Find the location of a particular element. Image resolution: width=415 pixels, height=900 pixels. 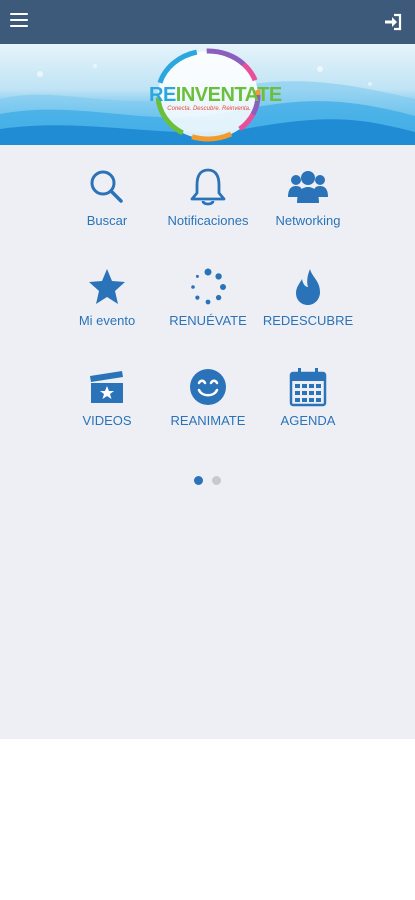

menu-item-label: REDESCUBRE is located at coordinates (308, 320).